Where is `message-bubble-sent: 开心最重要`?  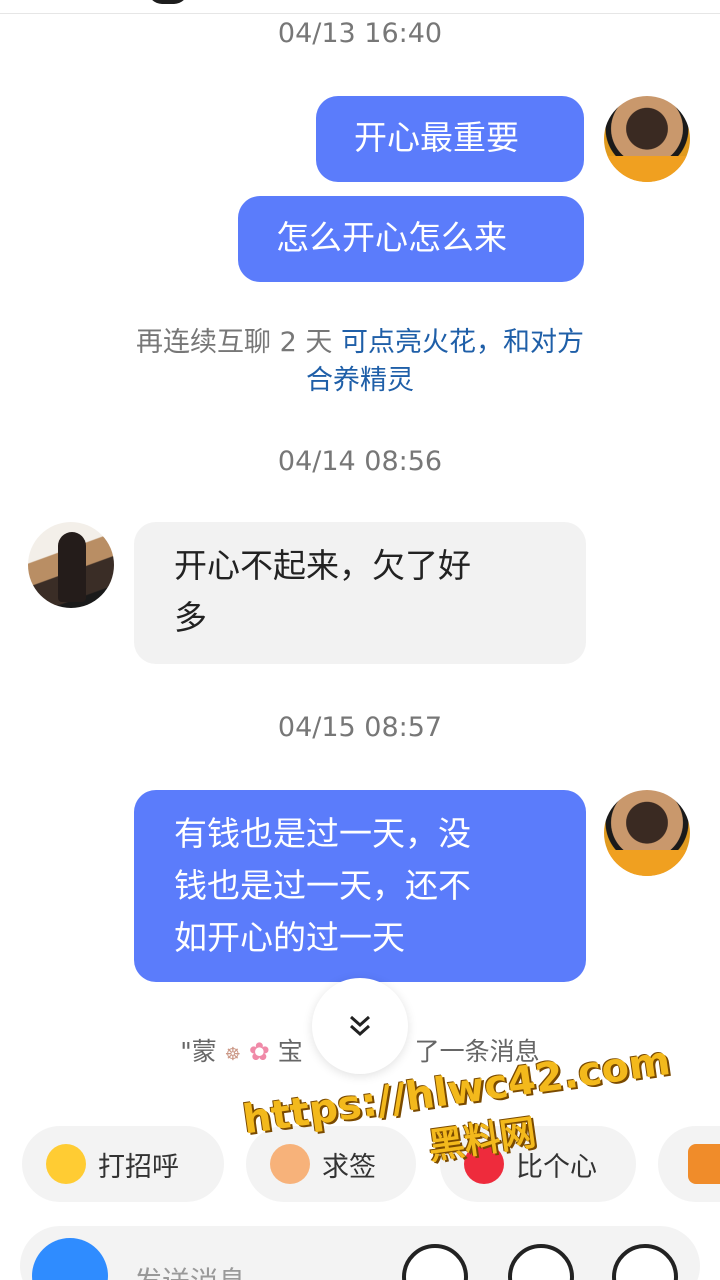 message-bubble-sent: 开心最重要 is located at coordinates (450, 139).